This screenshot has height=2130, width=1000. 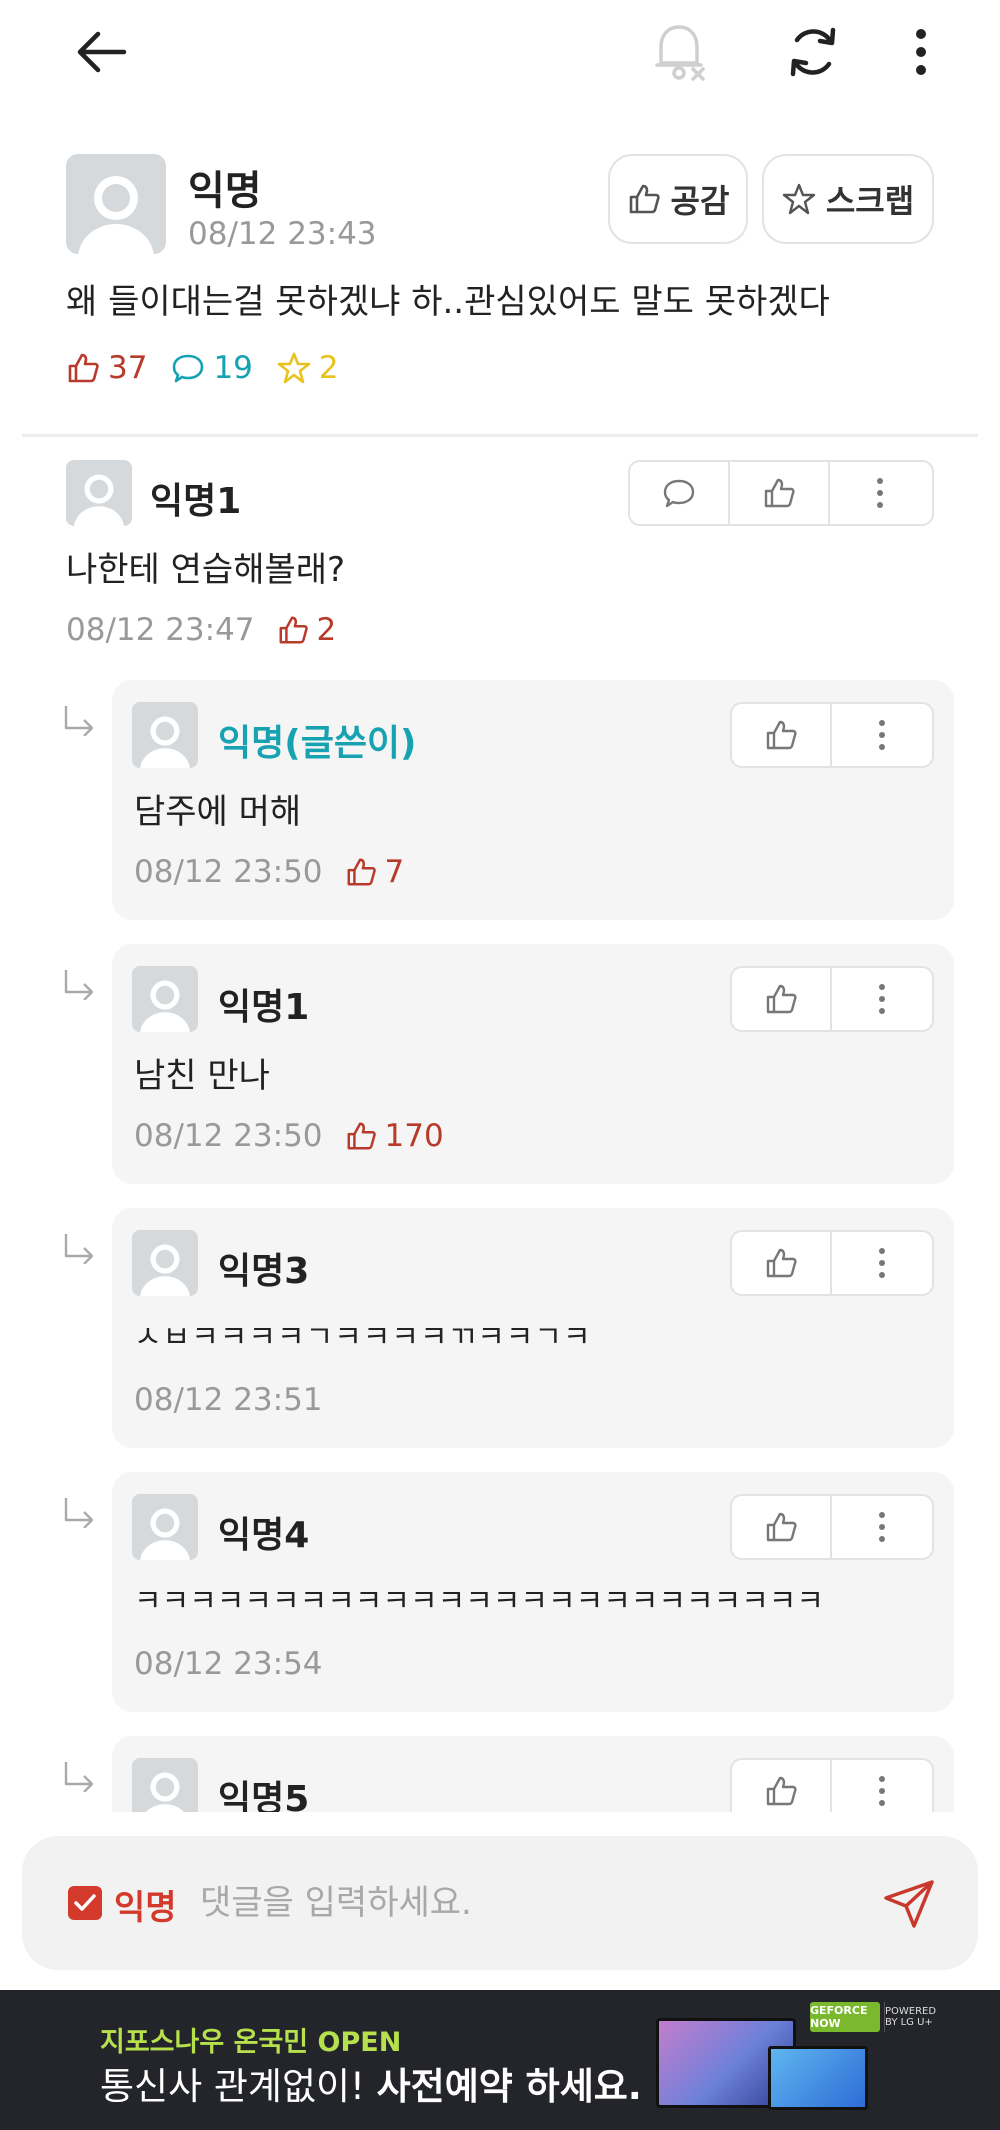 I want to click on scrap-button: 스크랩, so click(x=848, y=199).